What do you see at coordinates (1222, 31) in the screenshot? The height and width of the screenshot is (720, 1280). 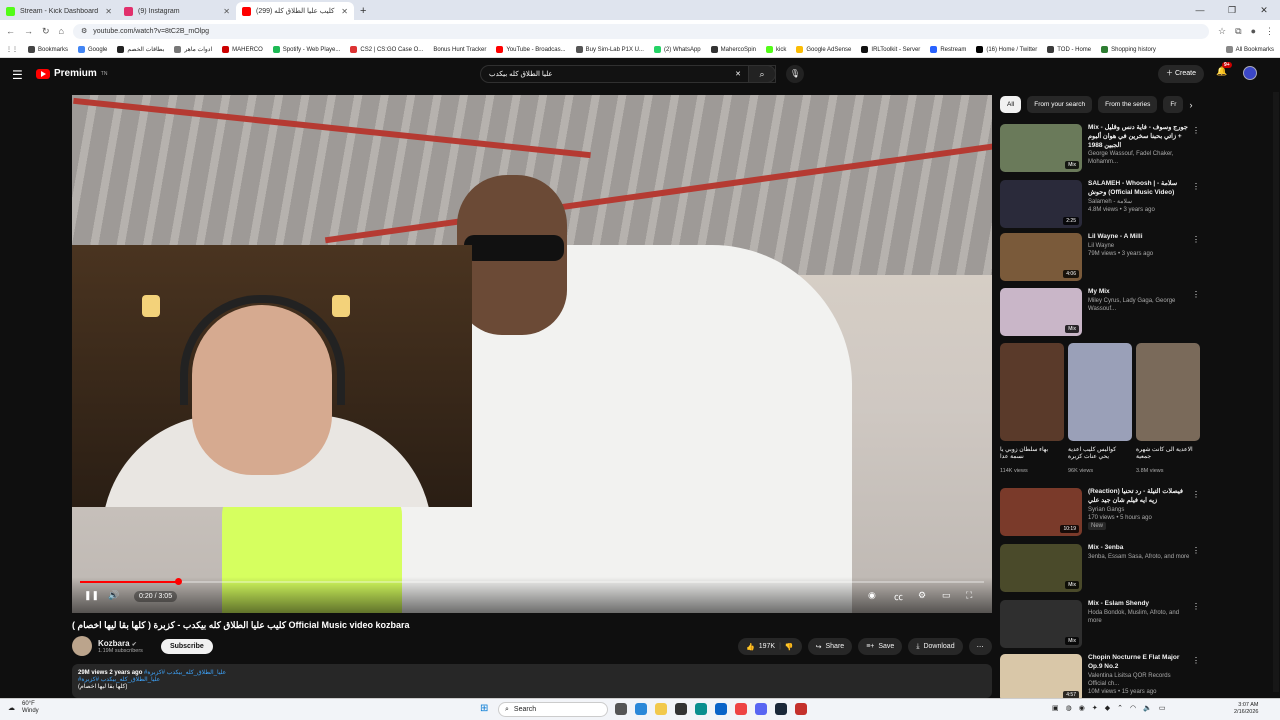 I see `bookmark-star-icon: ☆` at bounding box center [1222, 31].